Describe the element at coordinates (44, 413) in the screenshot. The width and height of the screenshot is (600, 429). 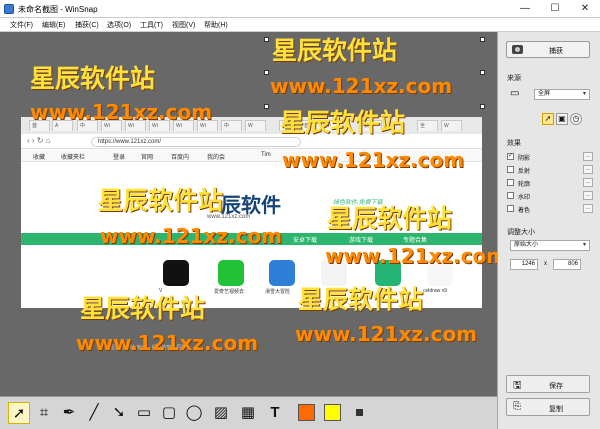
I see `crop-tool-icon: ⌗` at that location.